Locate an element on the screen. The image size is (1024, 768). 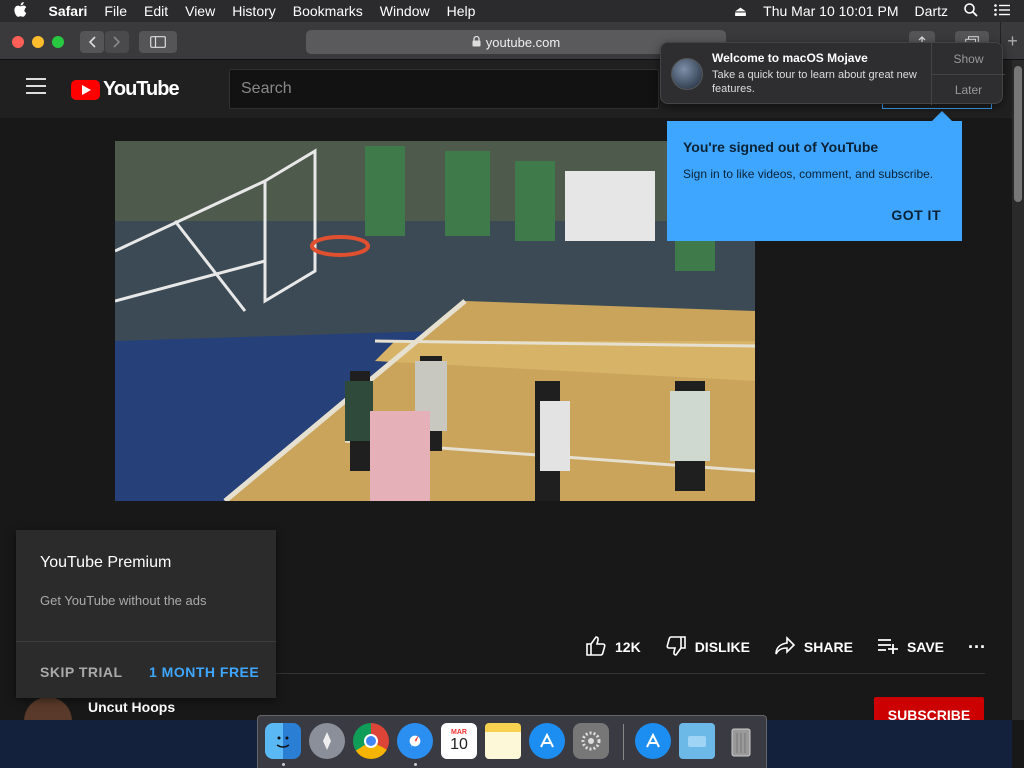
save-label: SAVE is located at coordinates (925, 647).